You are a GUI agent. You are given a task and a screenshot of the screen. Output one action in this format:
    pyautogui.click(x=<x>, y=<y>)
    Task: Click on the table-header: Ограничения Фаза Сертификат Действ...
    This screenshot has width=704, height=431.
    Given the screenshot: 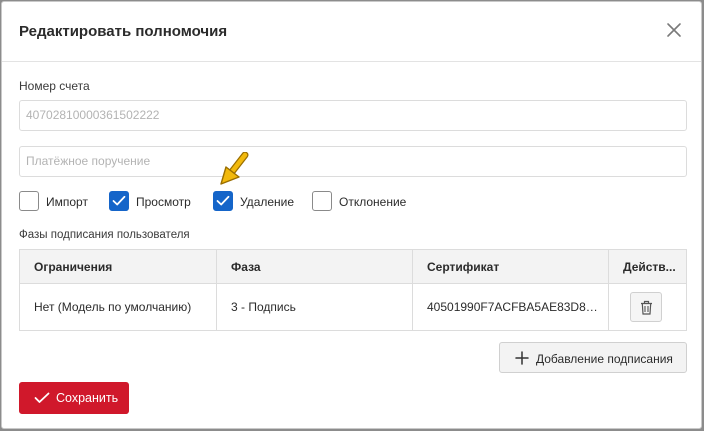 What is the action you would take?
    pyautogui.click(x=353, y=267)
    